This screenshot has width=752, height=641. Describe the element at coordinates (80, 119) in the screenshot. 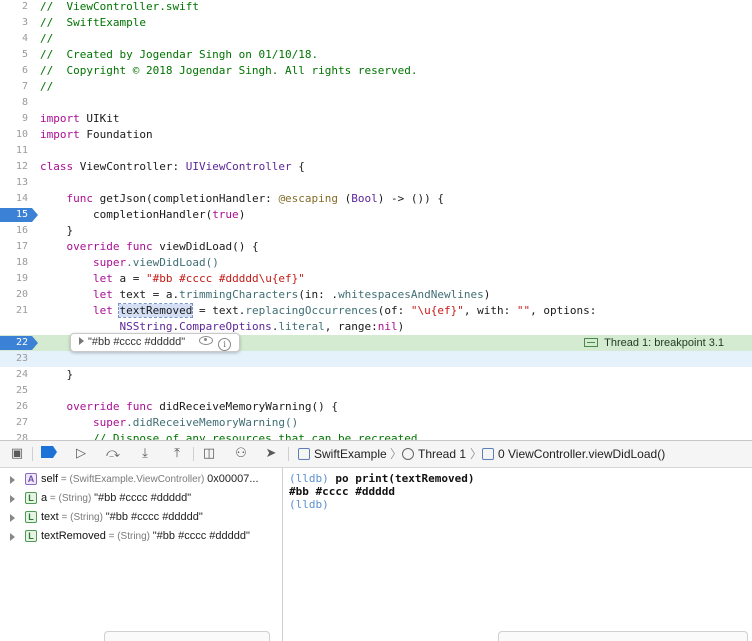

I see `code-text: import UIKit` at that location.